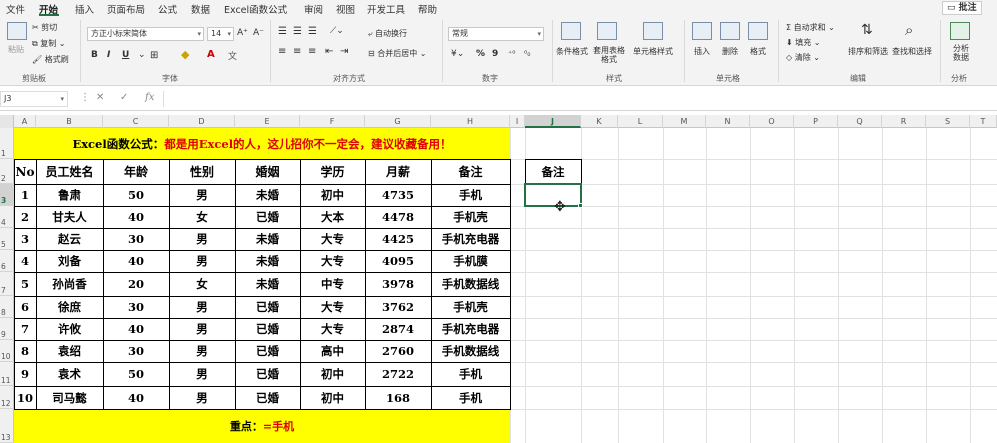 Image resolution: width=997 pixels, height=443 pixels. Describe the element at coordinates (599, 121) in the screenshot. I see `column-header-k: K` at that location.